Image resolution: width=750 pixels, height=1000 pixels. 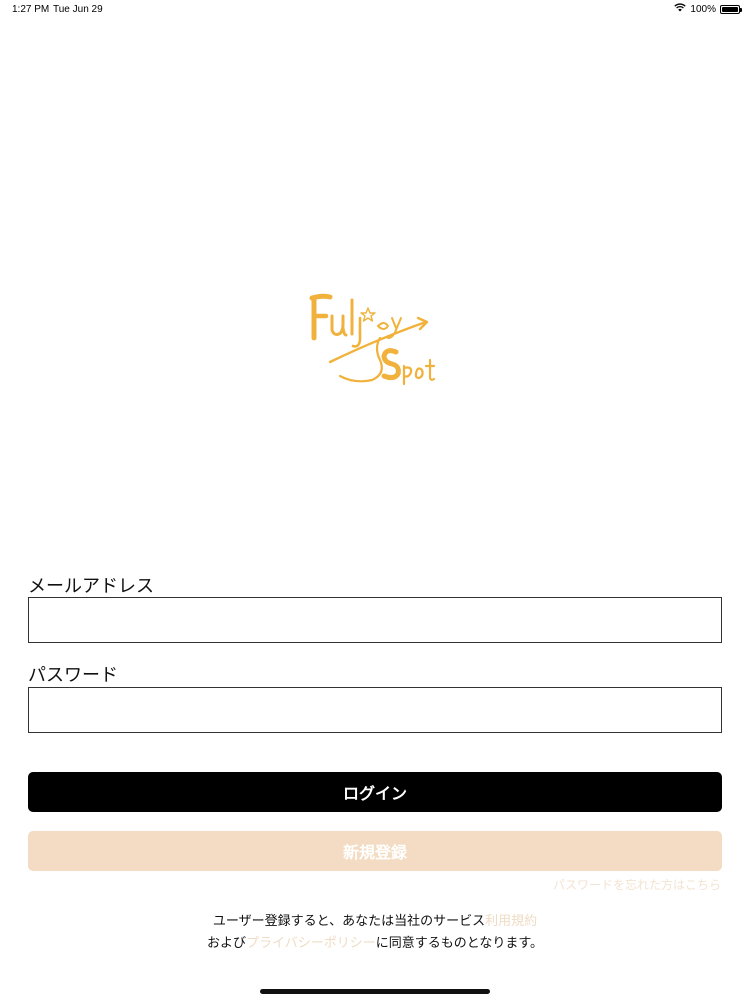 What do you see at coordinates (349, 921) in the screenshot?
I see `terms-prefix: ユーザー登録すると、あなたは当社のサービス` at bounding box center [349, 921].